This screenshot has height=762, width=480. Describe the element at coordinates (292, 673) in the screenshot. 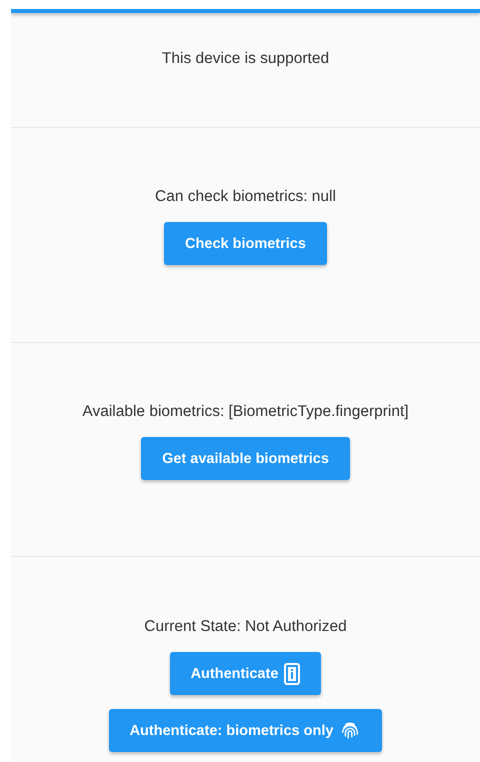

I see `phone-info-icon` at that location.